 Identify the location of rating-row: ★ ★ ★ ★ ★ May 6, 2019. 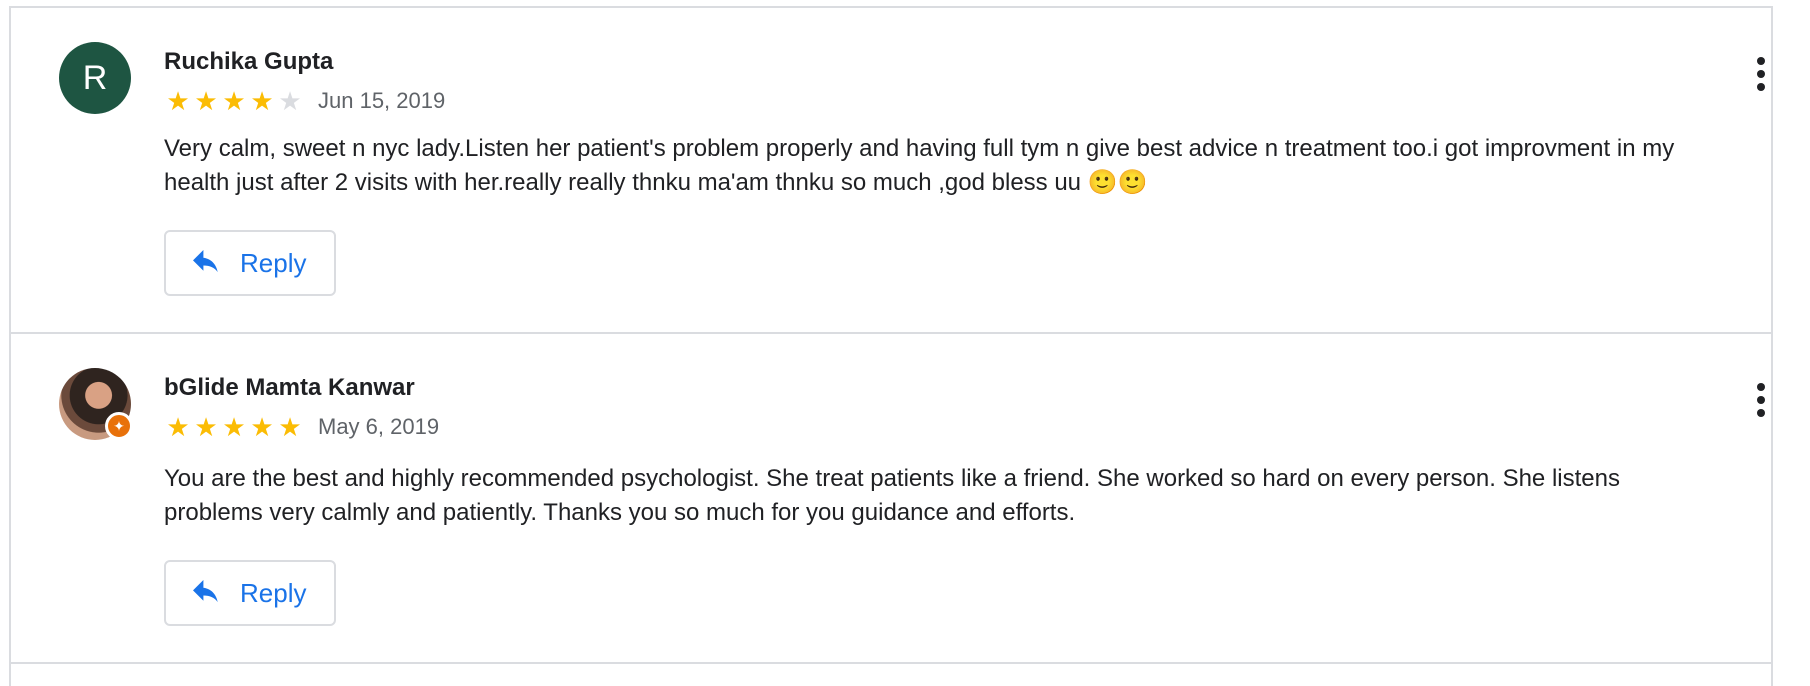
(301, 427).